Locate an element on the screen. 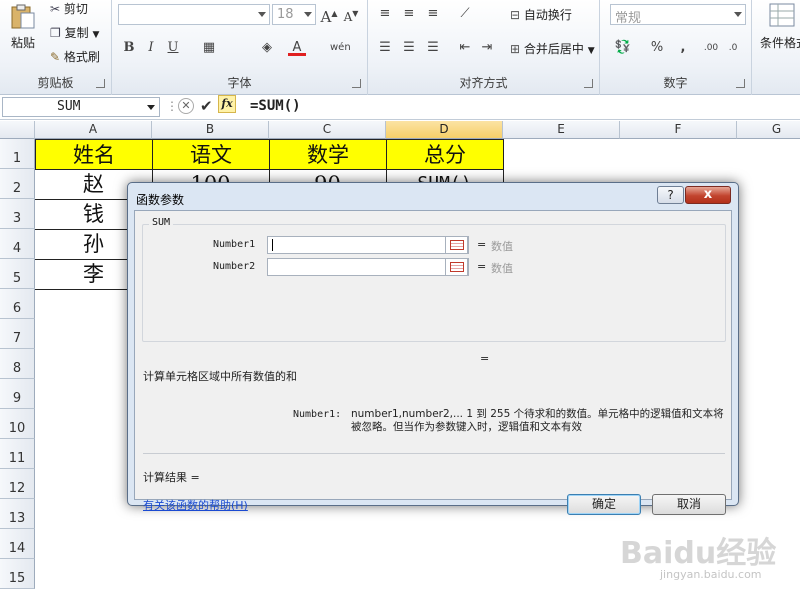 The width and height of the screenshot is (800, 600). cancel-button: 取消 is located at coordinates (689, 504).